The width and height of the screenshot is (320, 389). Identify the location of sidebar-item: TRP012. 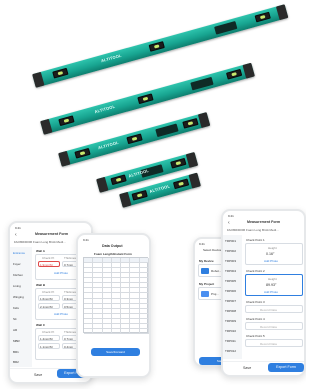
(230, 351).